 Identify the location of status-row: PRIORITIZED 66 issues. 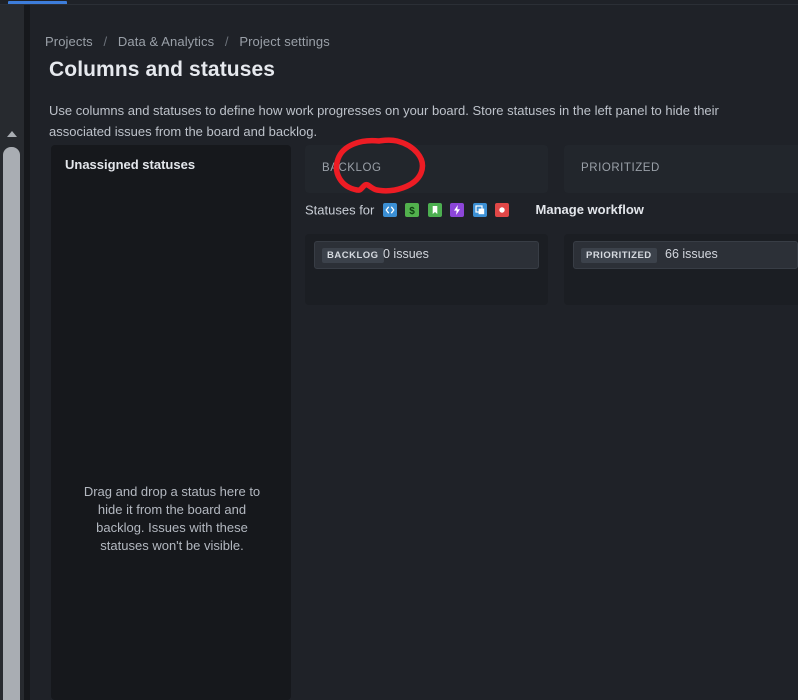
(685, 255).